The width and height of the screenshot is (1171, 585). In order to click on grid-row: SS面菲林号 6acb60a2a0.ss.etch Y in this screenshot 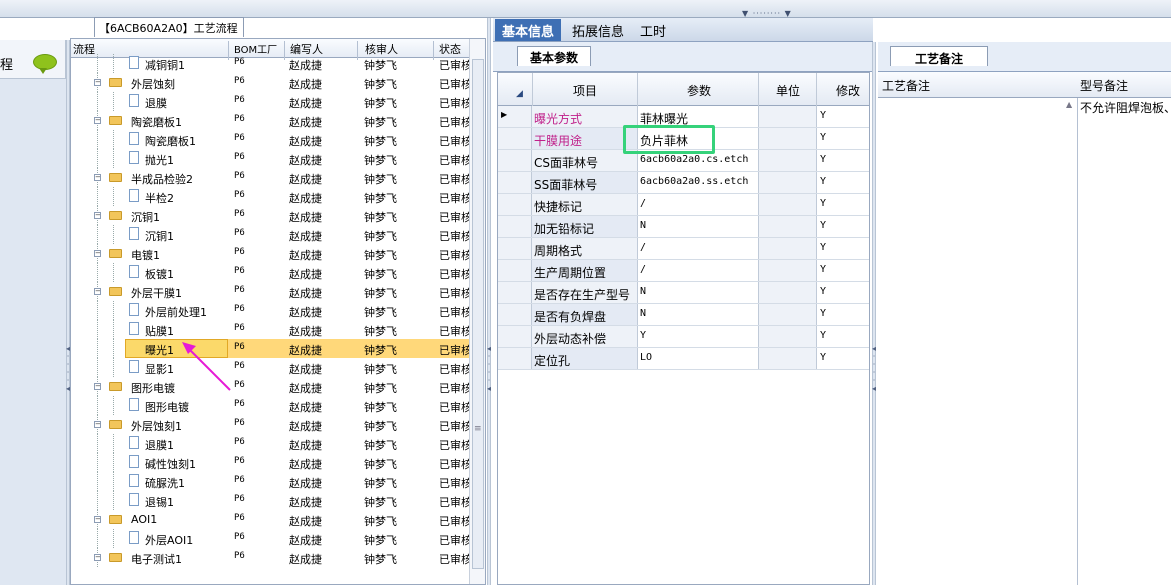, I will do `click(683, 183)`.